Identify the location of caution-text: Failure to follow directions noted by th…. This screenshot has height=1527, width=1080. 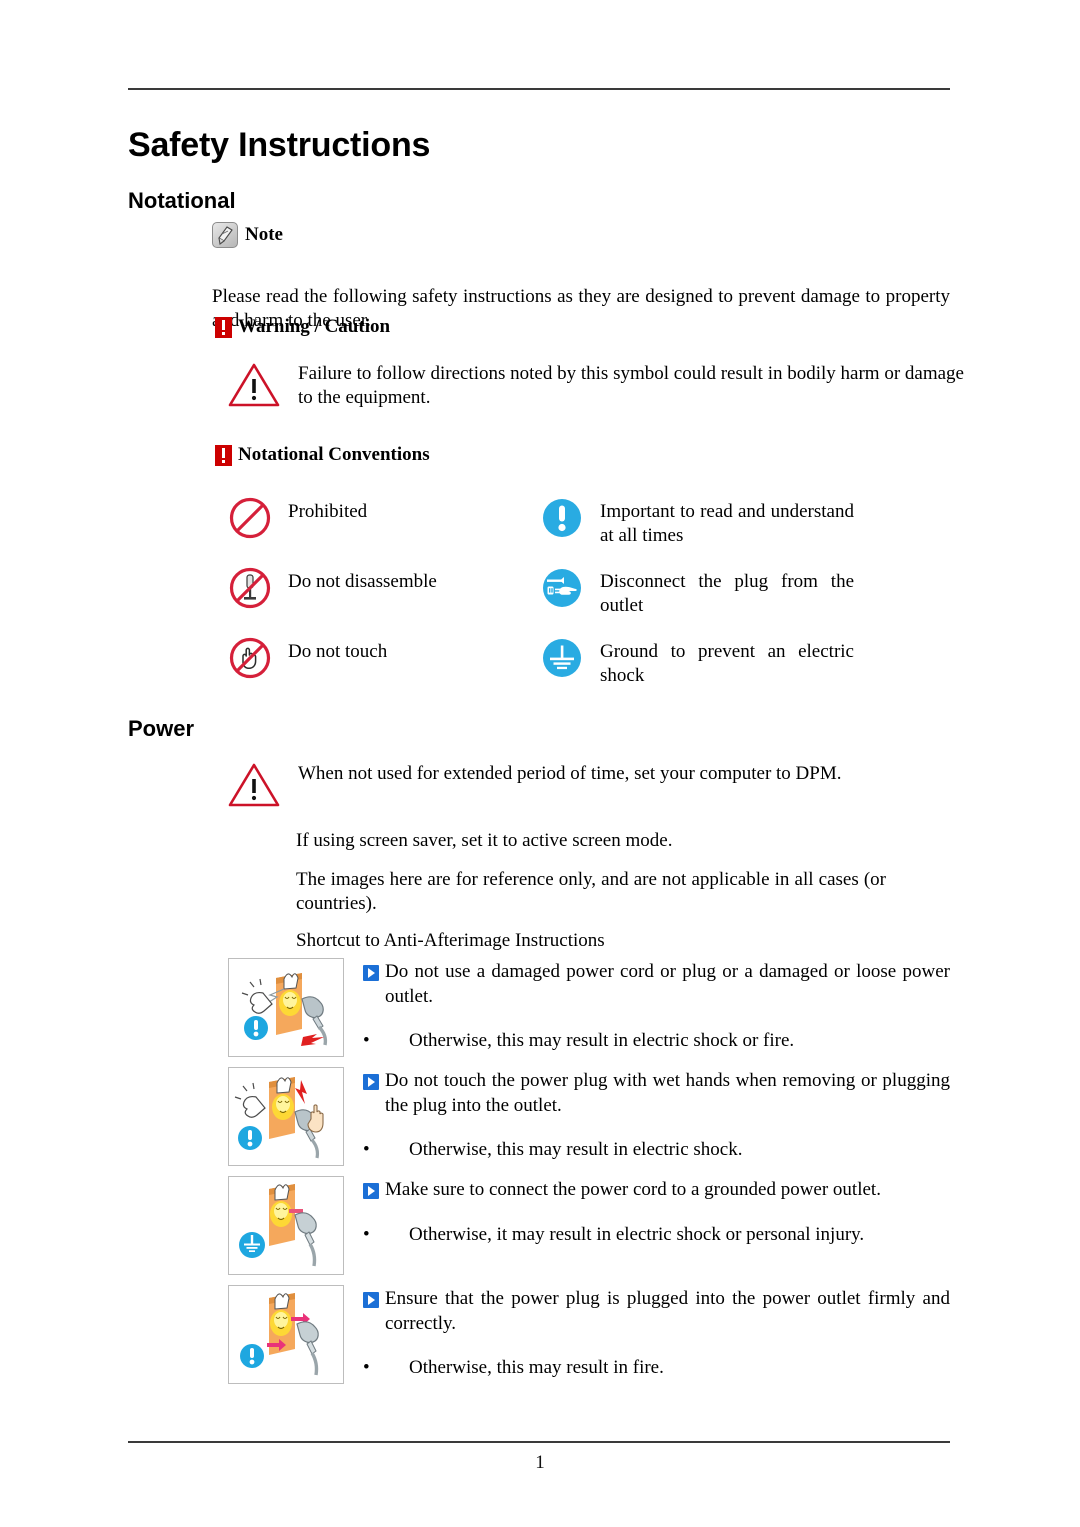
(631, 386).